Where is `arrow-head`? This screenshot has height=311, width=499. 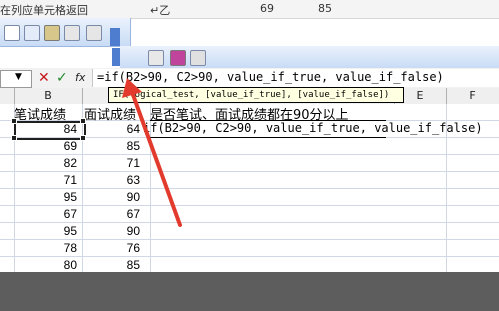
arrow-head is located at coordinates (132, 88).